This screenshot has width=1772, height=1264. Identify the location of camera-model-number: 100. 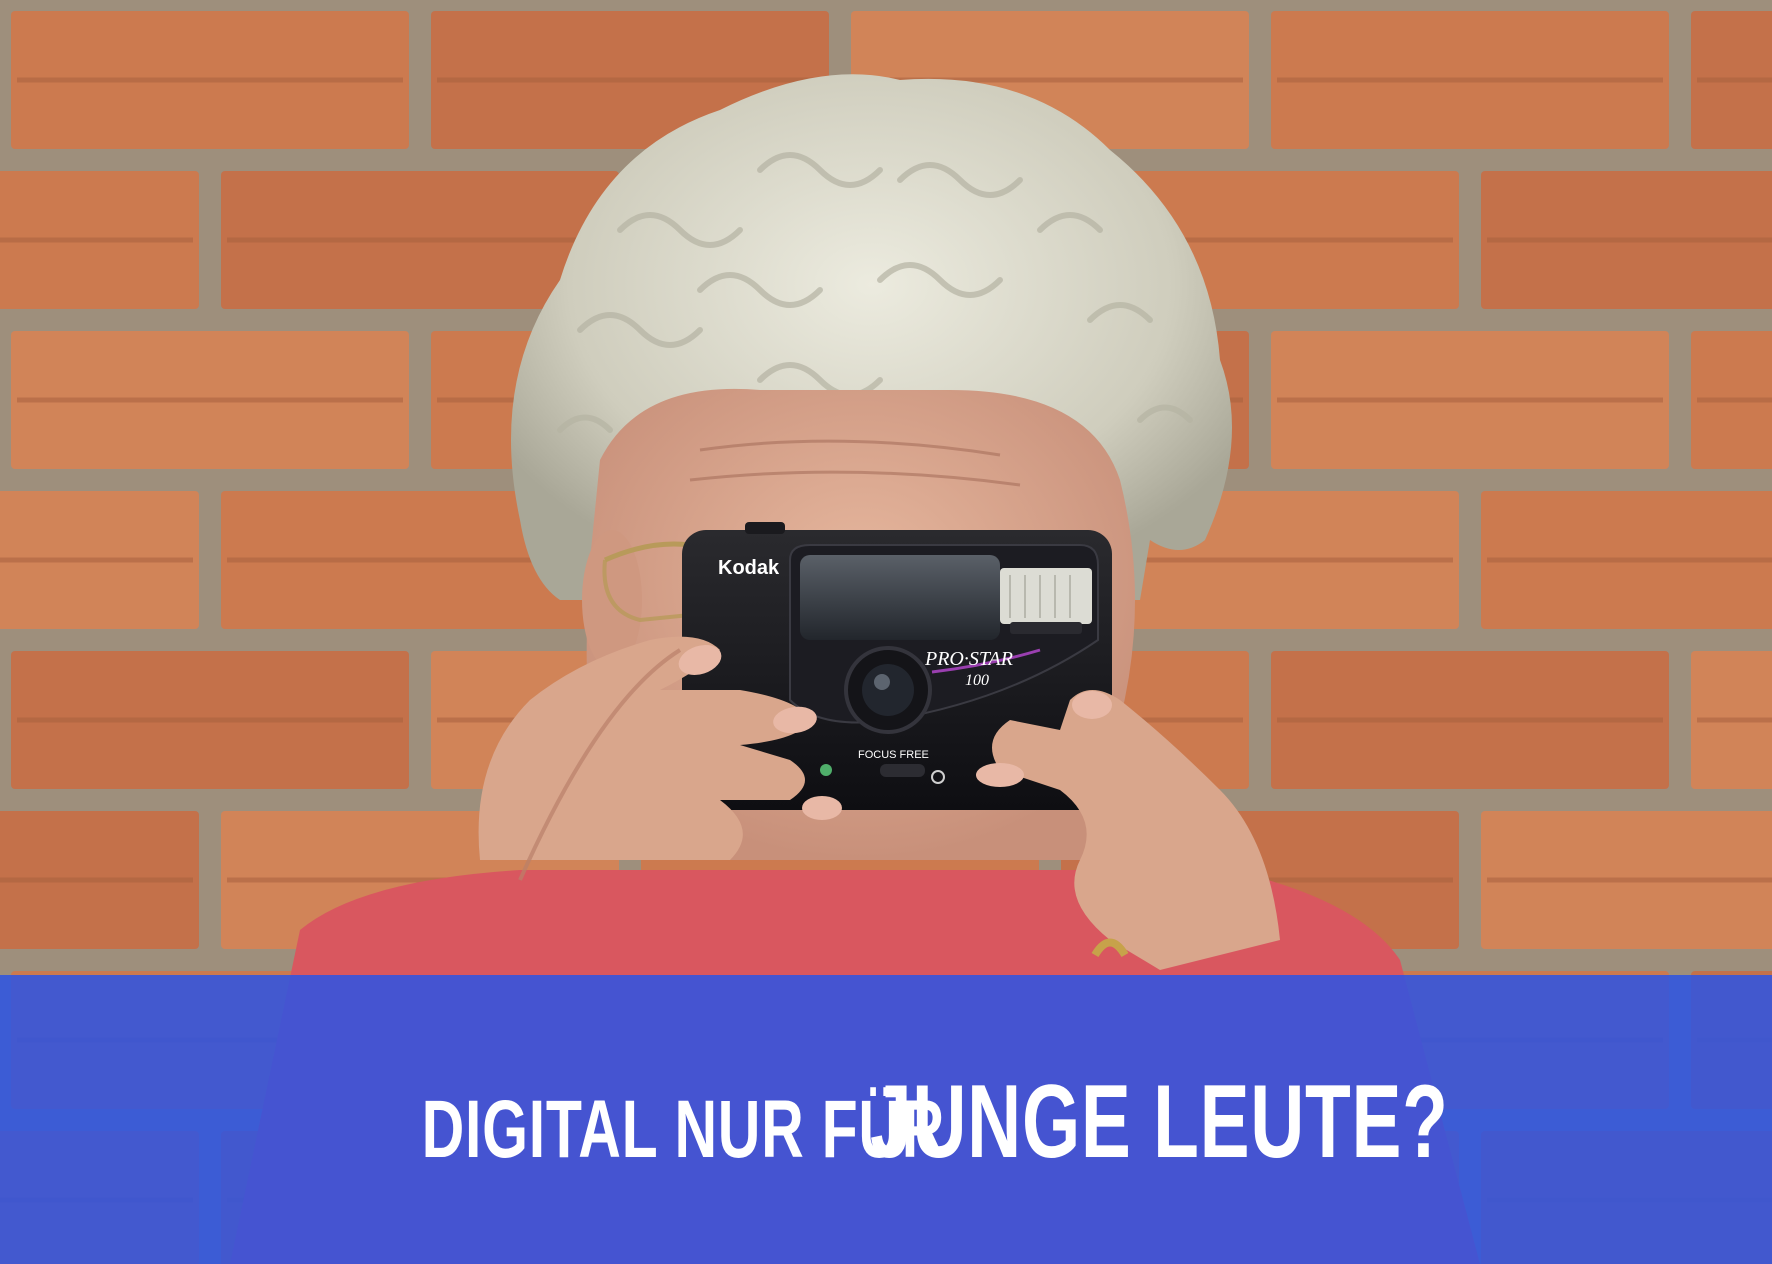
(977, 680).